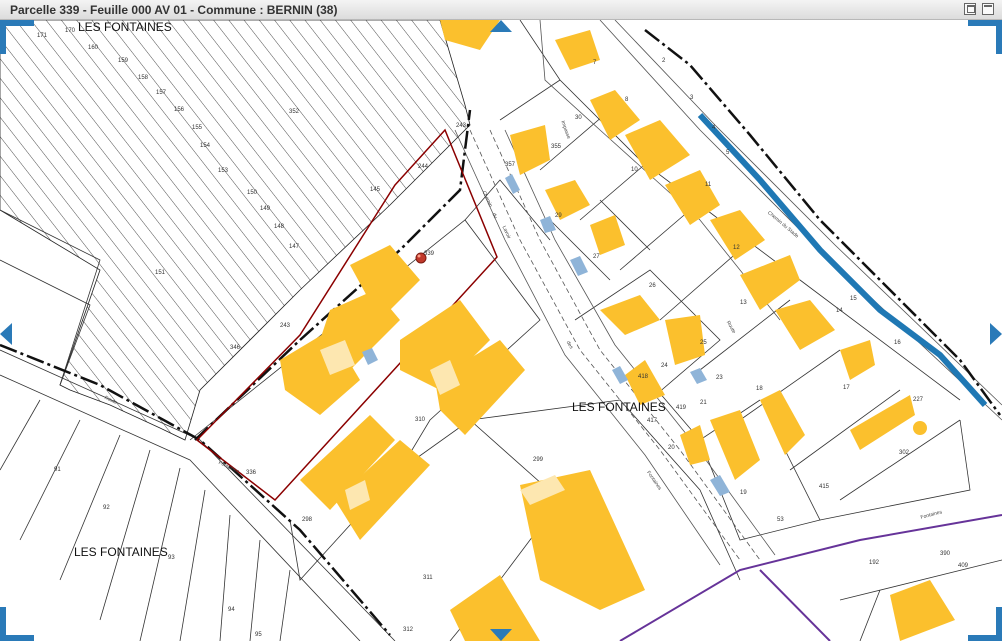 This screenshot has height=641, width=1002. I want to click on parcel-number: 357, so click(510, 165).